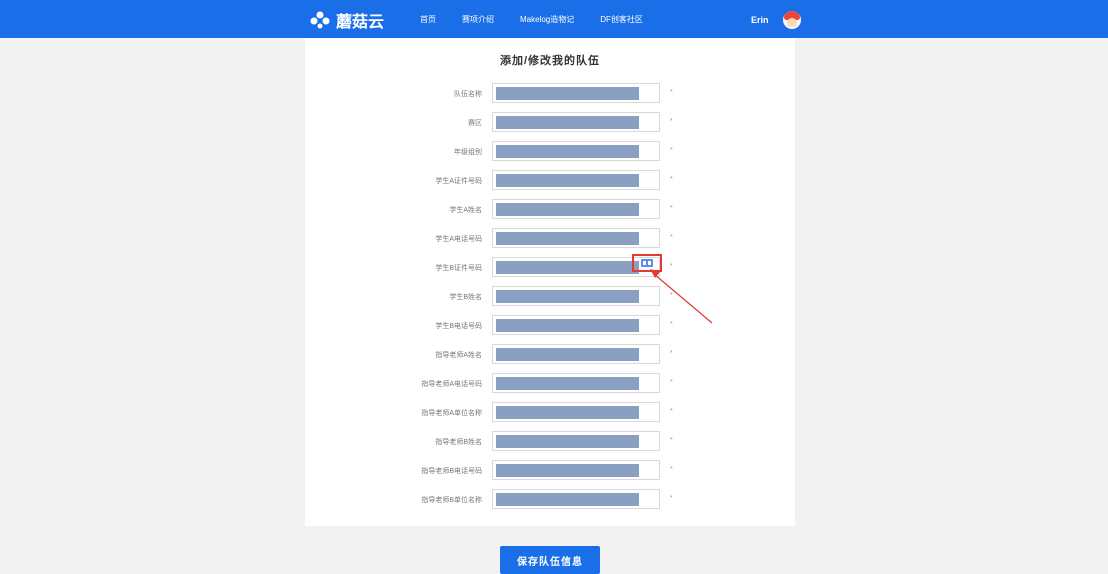 This screenshot has width=1108, height=574. I want to click on form-row: 指导老师A姓名 *, so click(550, 355).